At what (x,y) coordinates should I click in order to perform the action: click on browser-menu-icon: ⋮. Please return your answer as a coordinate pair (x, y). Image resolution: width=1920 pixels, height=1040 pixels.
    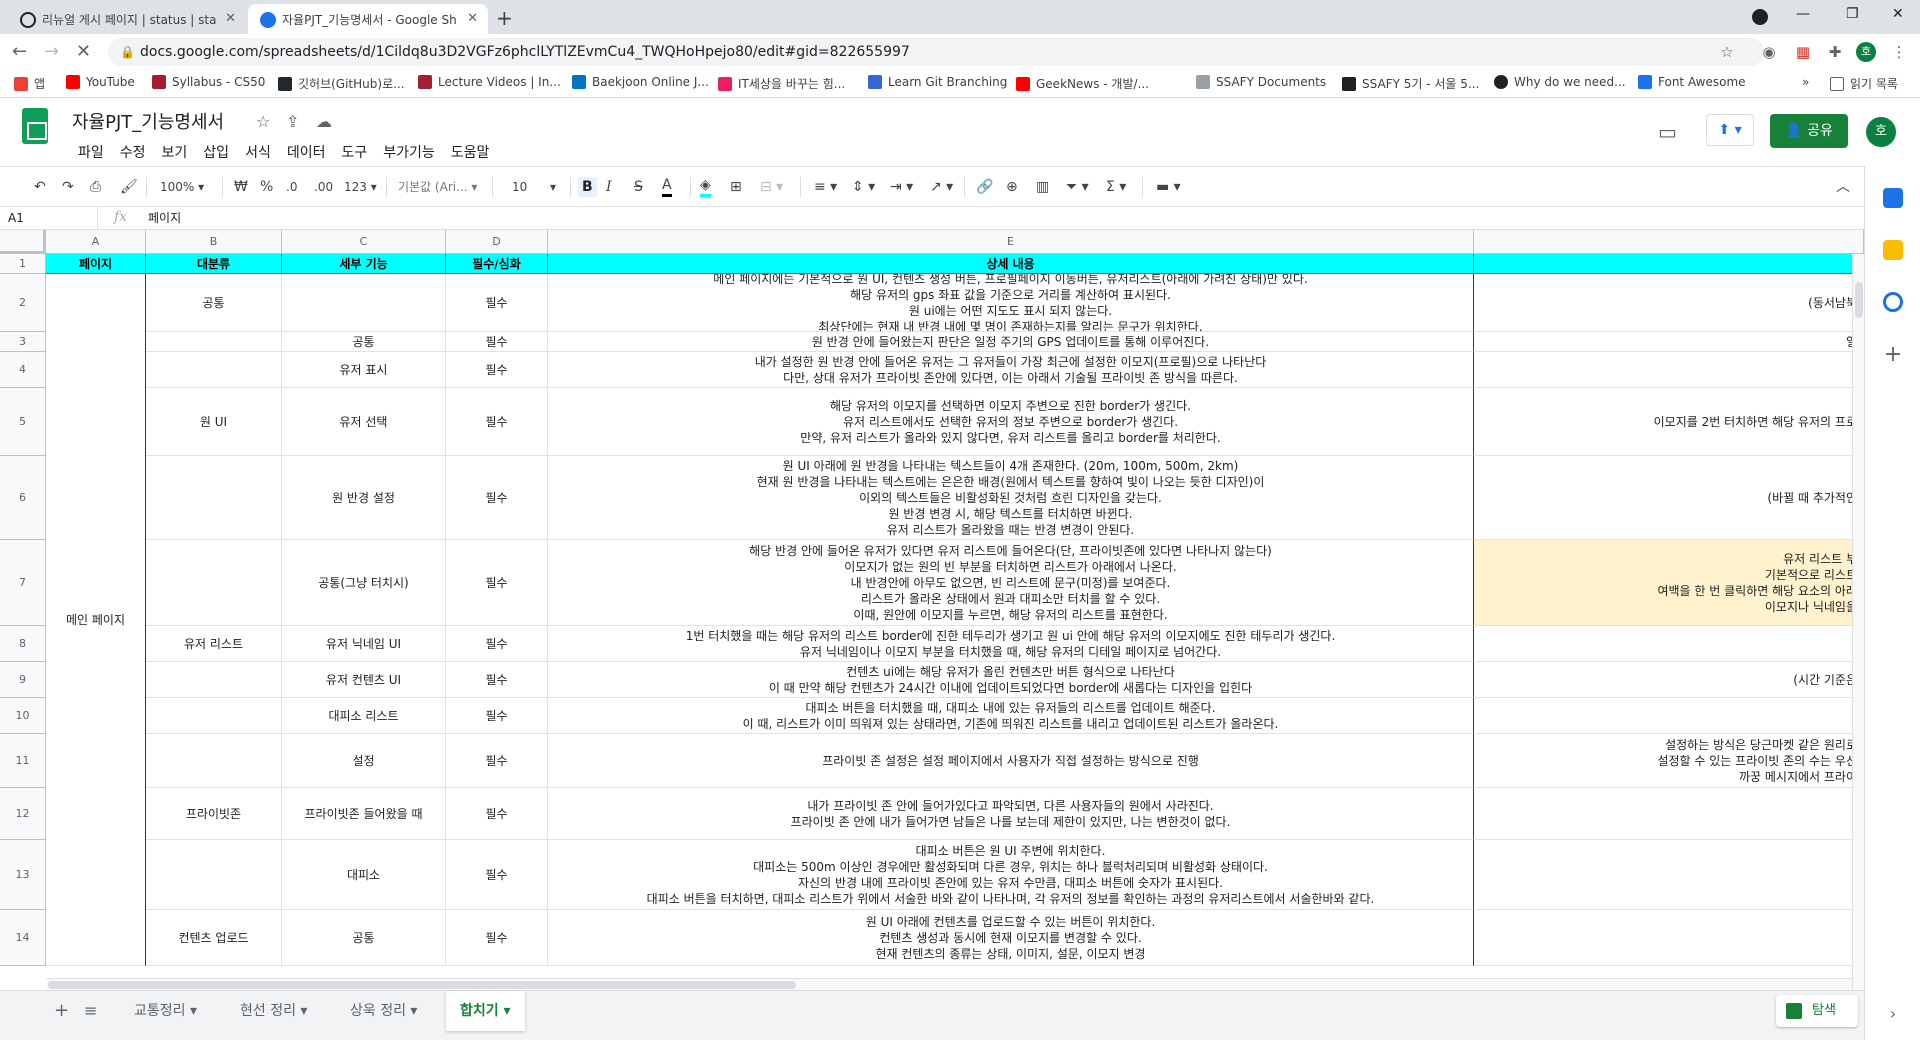
    Looking at the image, I should click on (1899, 52).